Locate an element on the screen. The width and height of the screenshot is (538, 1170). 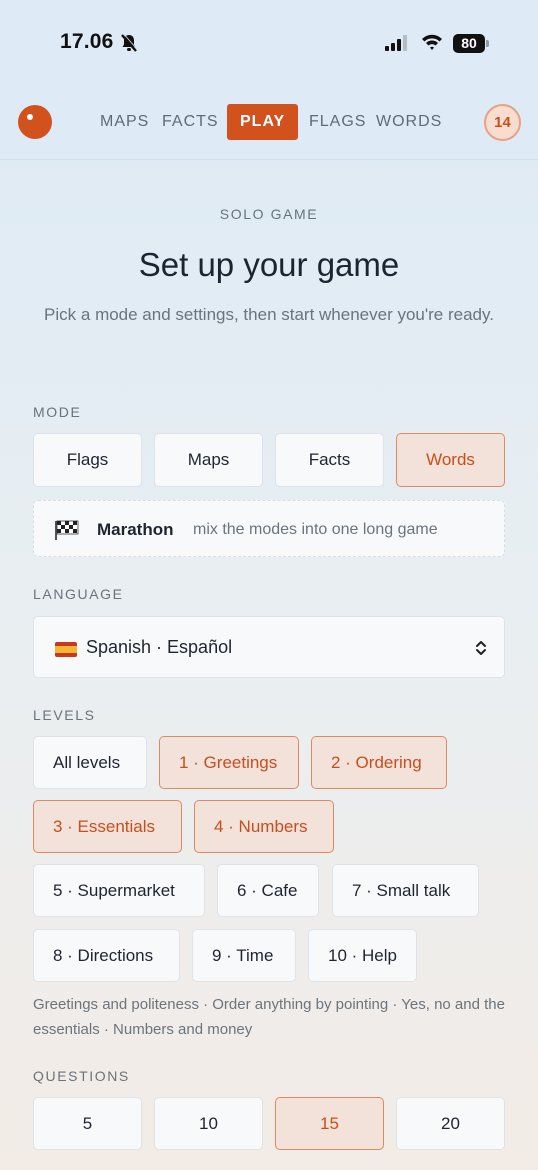
language-value: Spanish · Español is located at coordinates (159, 647).